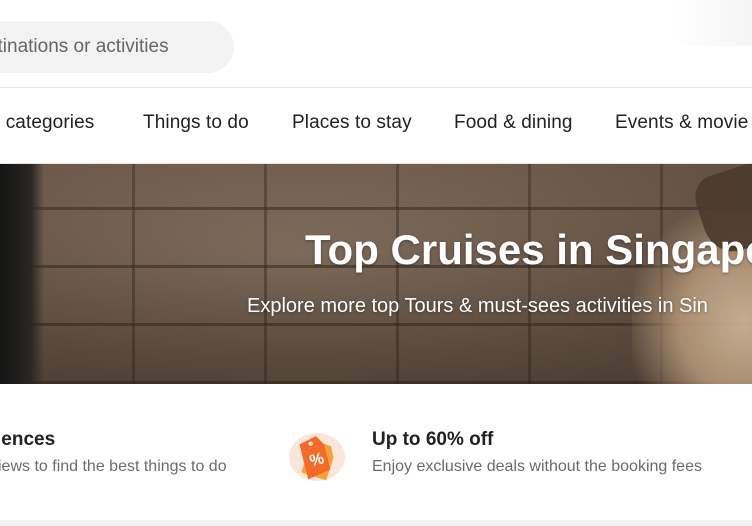 The height and width of the screenshot is (526, 752). Describe the element at coordinates (84, 46) in the screenshot. I see `search-placeholder: stinations or activities` at that location.